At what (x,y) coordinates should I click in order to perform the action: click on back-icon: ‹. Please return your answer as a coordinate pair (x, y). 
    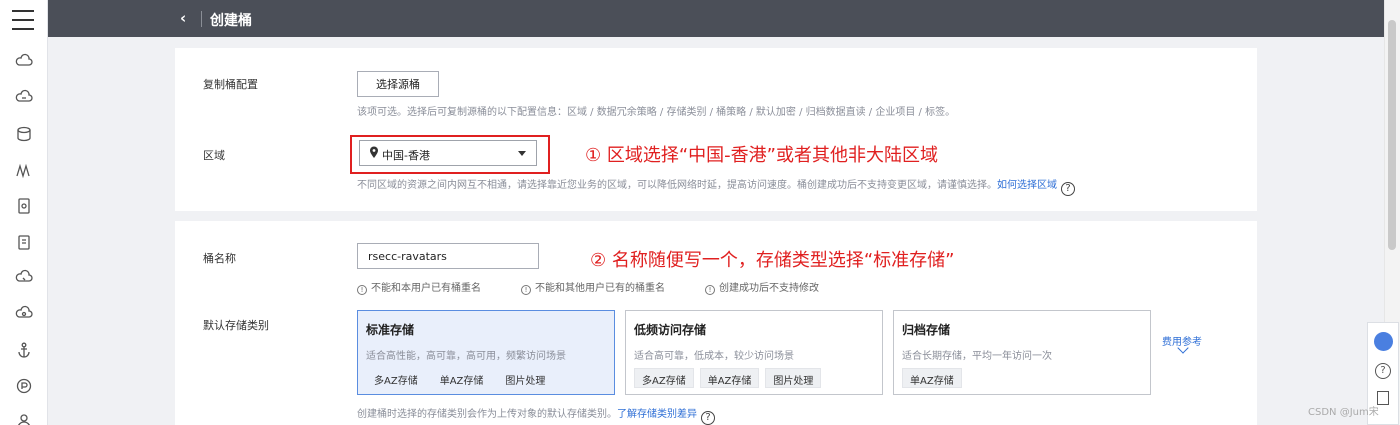
    Looking at the image, I should click on (183, 18).